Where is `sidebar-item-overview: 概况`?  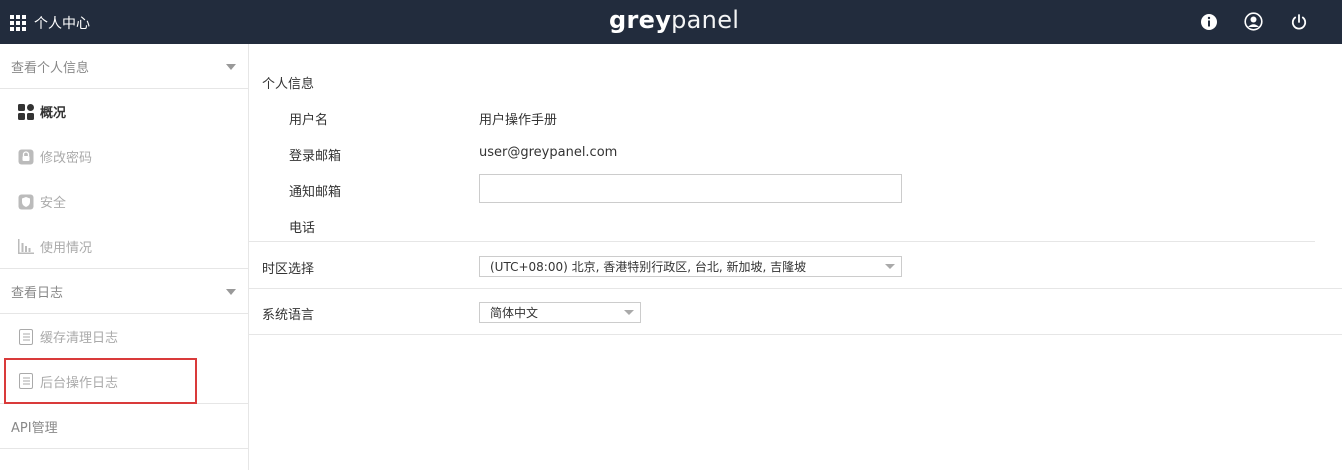
sidebar-item-overview: 概况 is located at coordinates (124, 111).